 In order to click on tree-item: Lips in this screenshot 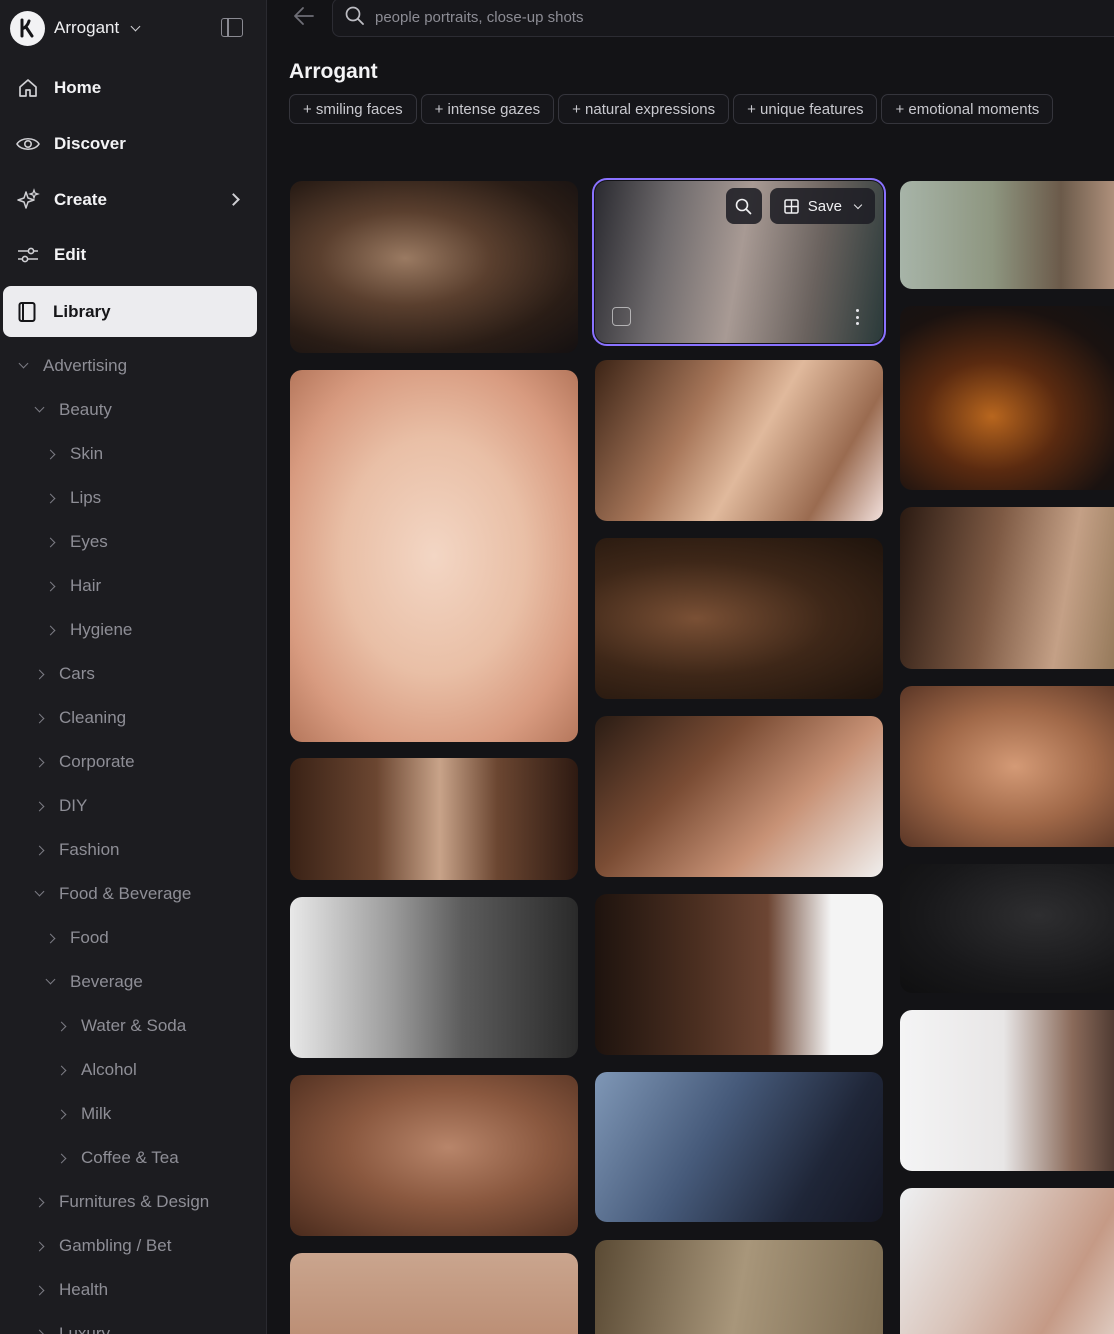, I will do `click(73, 498)`.